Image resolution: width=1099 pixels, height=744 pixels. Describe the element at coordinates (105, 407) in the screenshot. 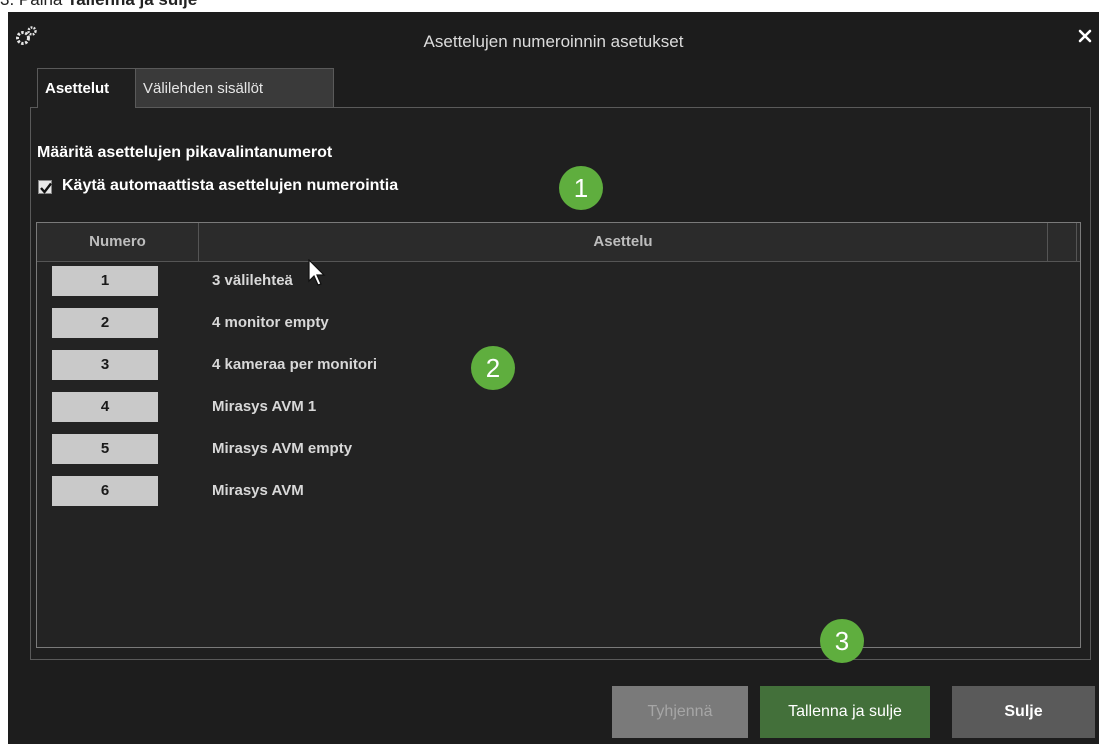

I see `number-button: 4` at that location.